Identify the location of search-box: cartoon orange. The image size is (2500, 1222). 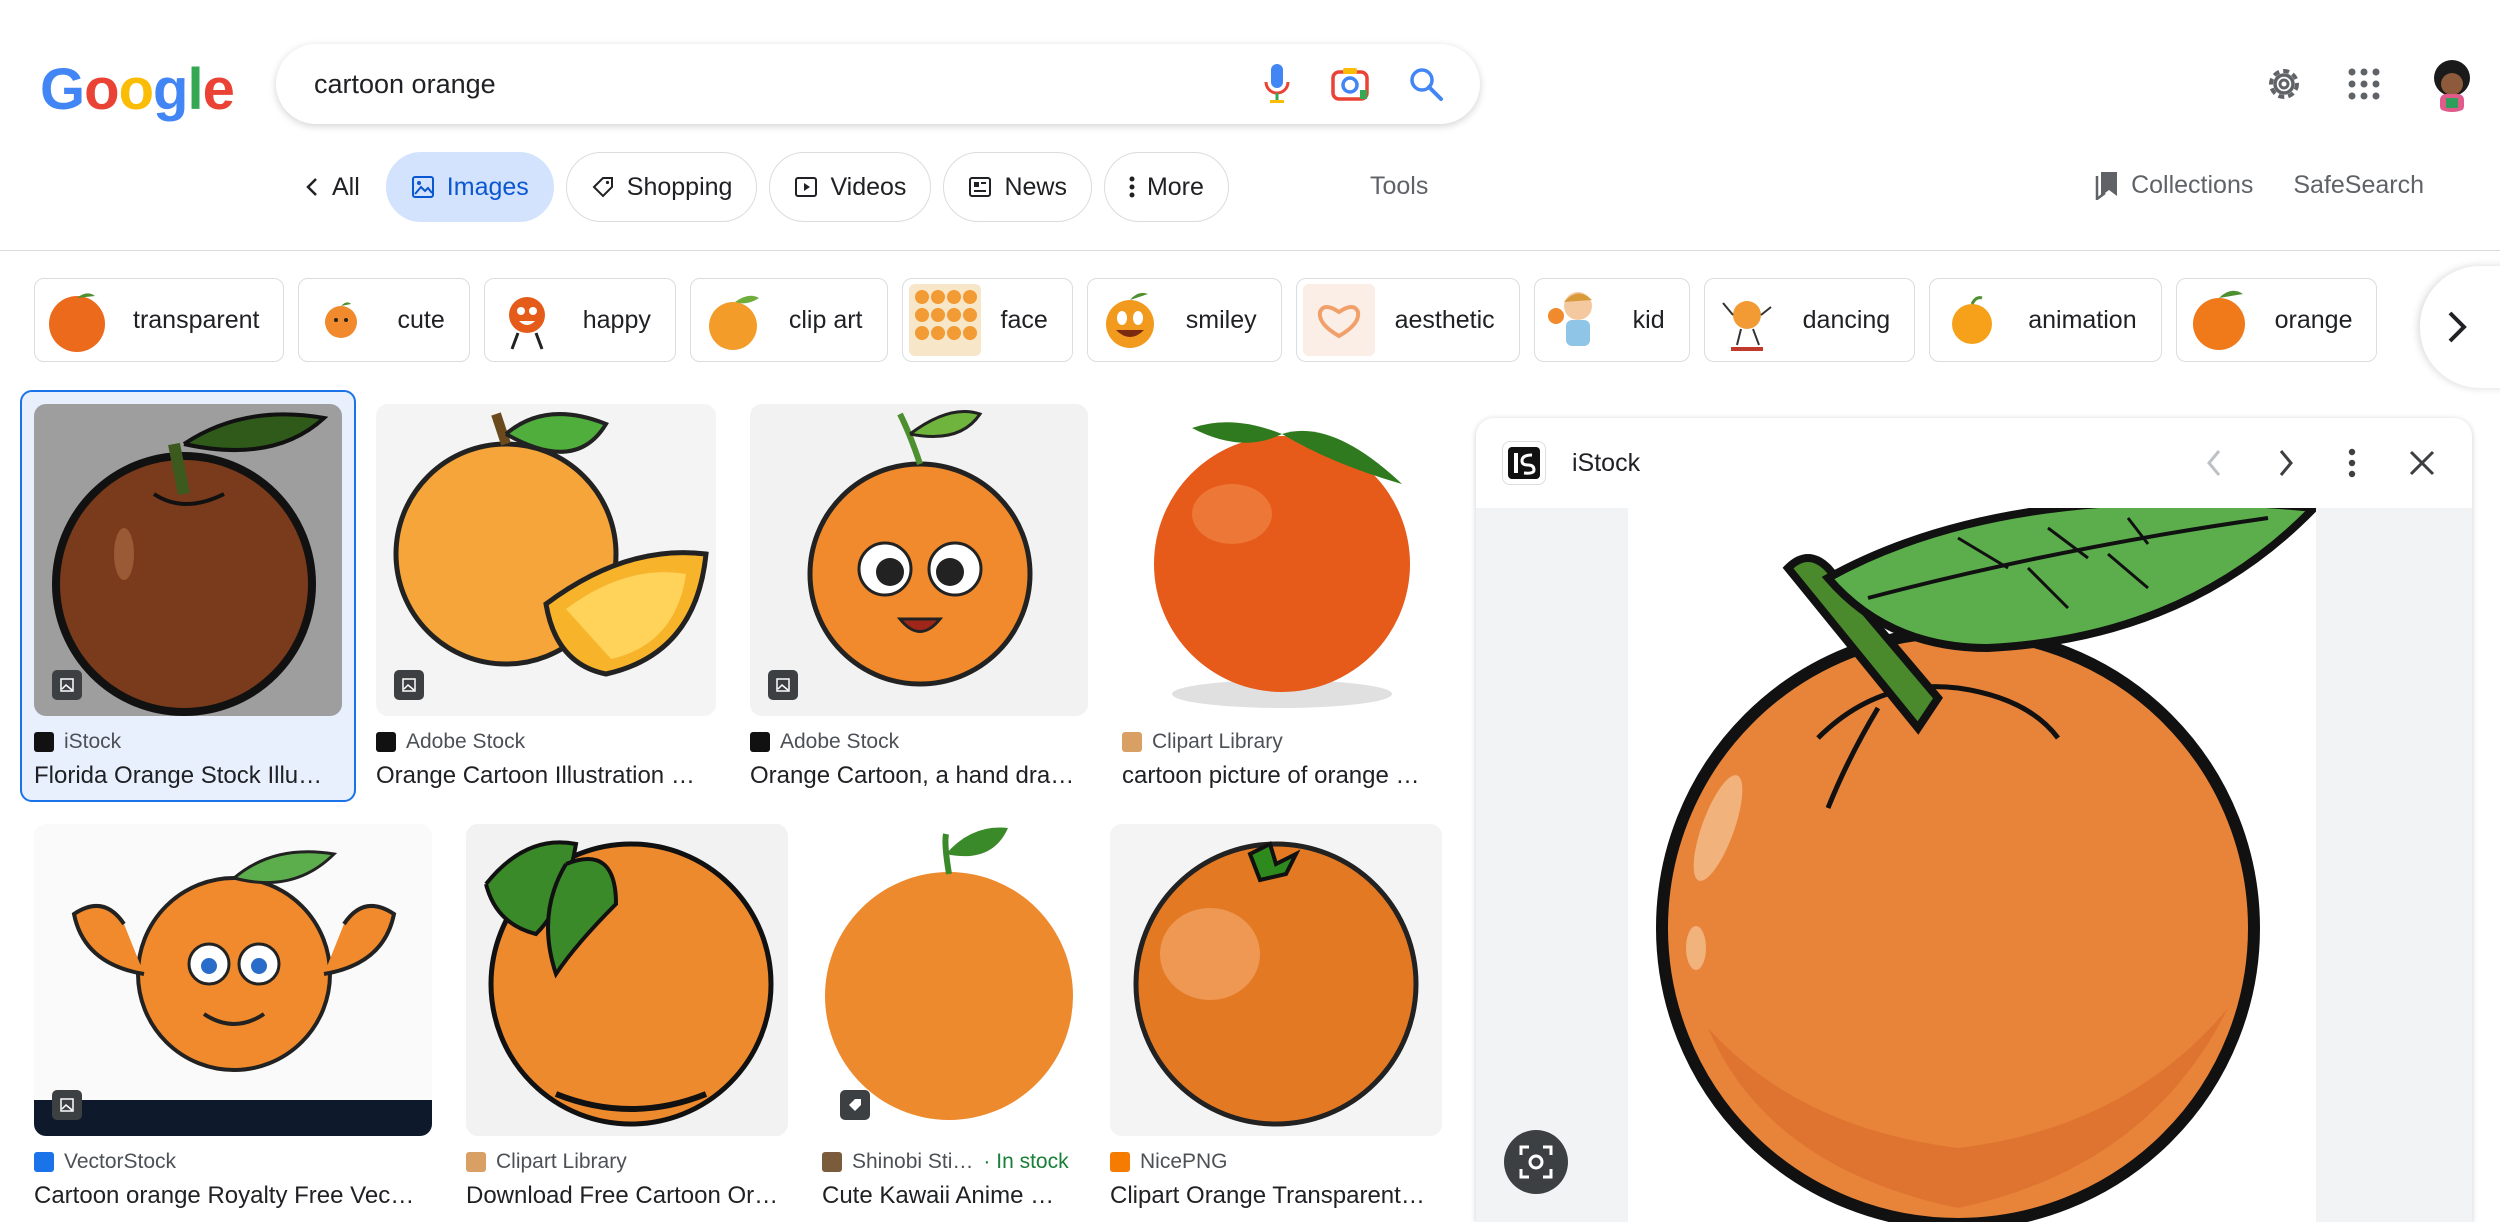
(878, 84).